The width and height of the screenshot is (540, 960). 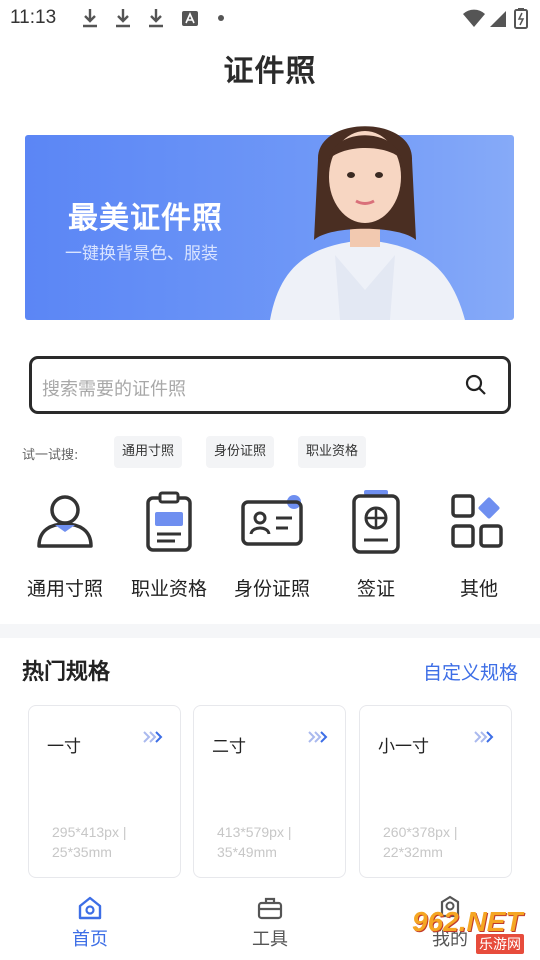 I want to click on banner-subtitle: 一键换背景色、服装, so click(x=141, y=254).